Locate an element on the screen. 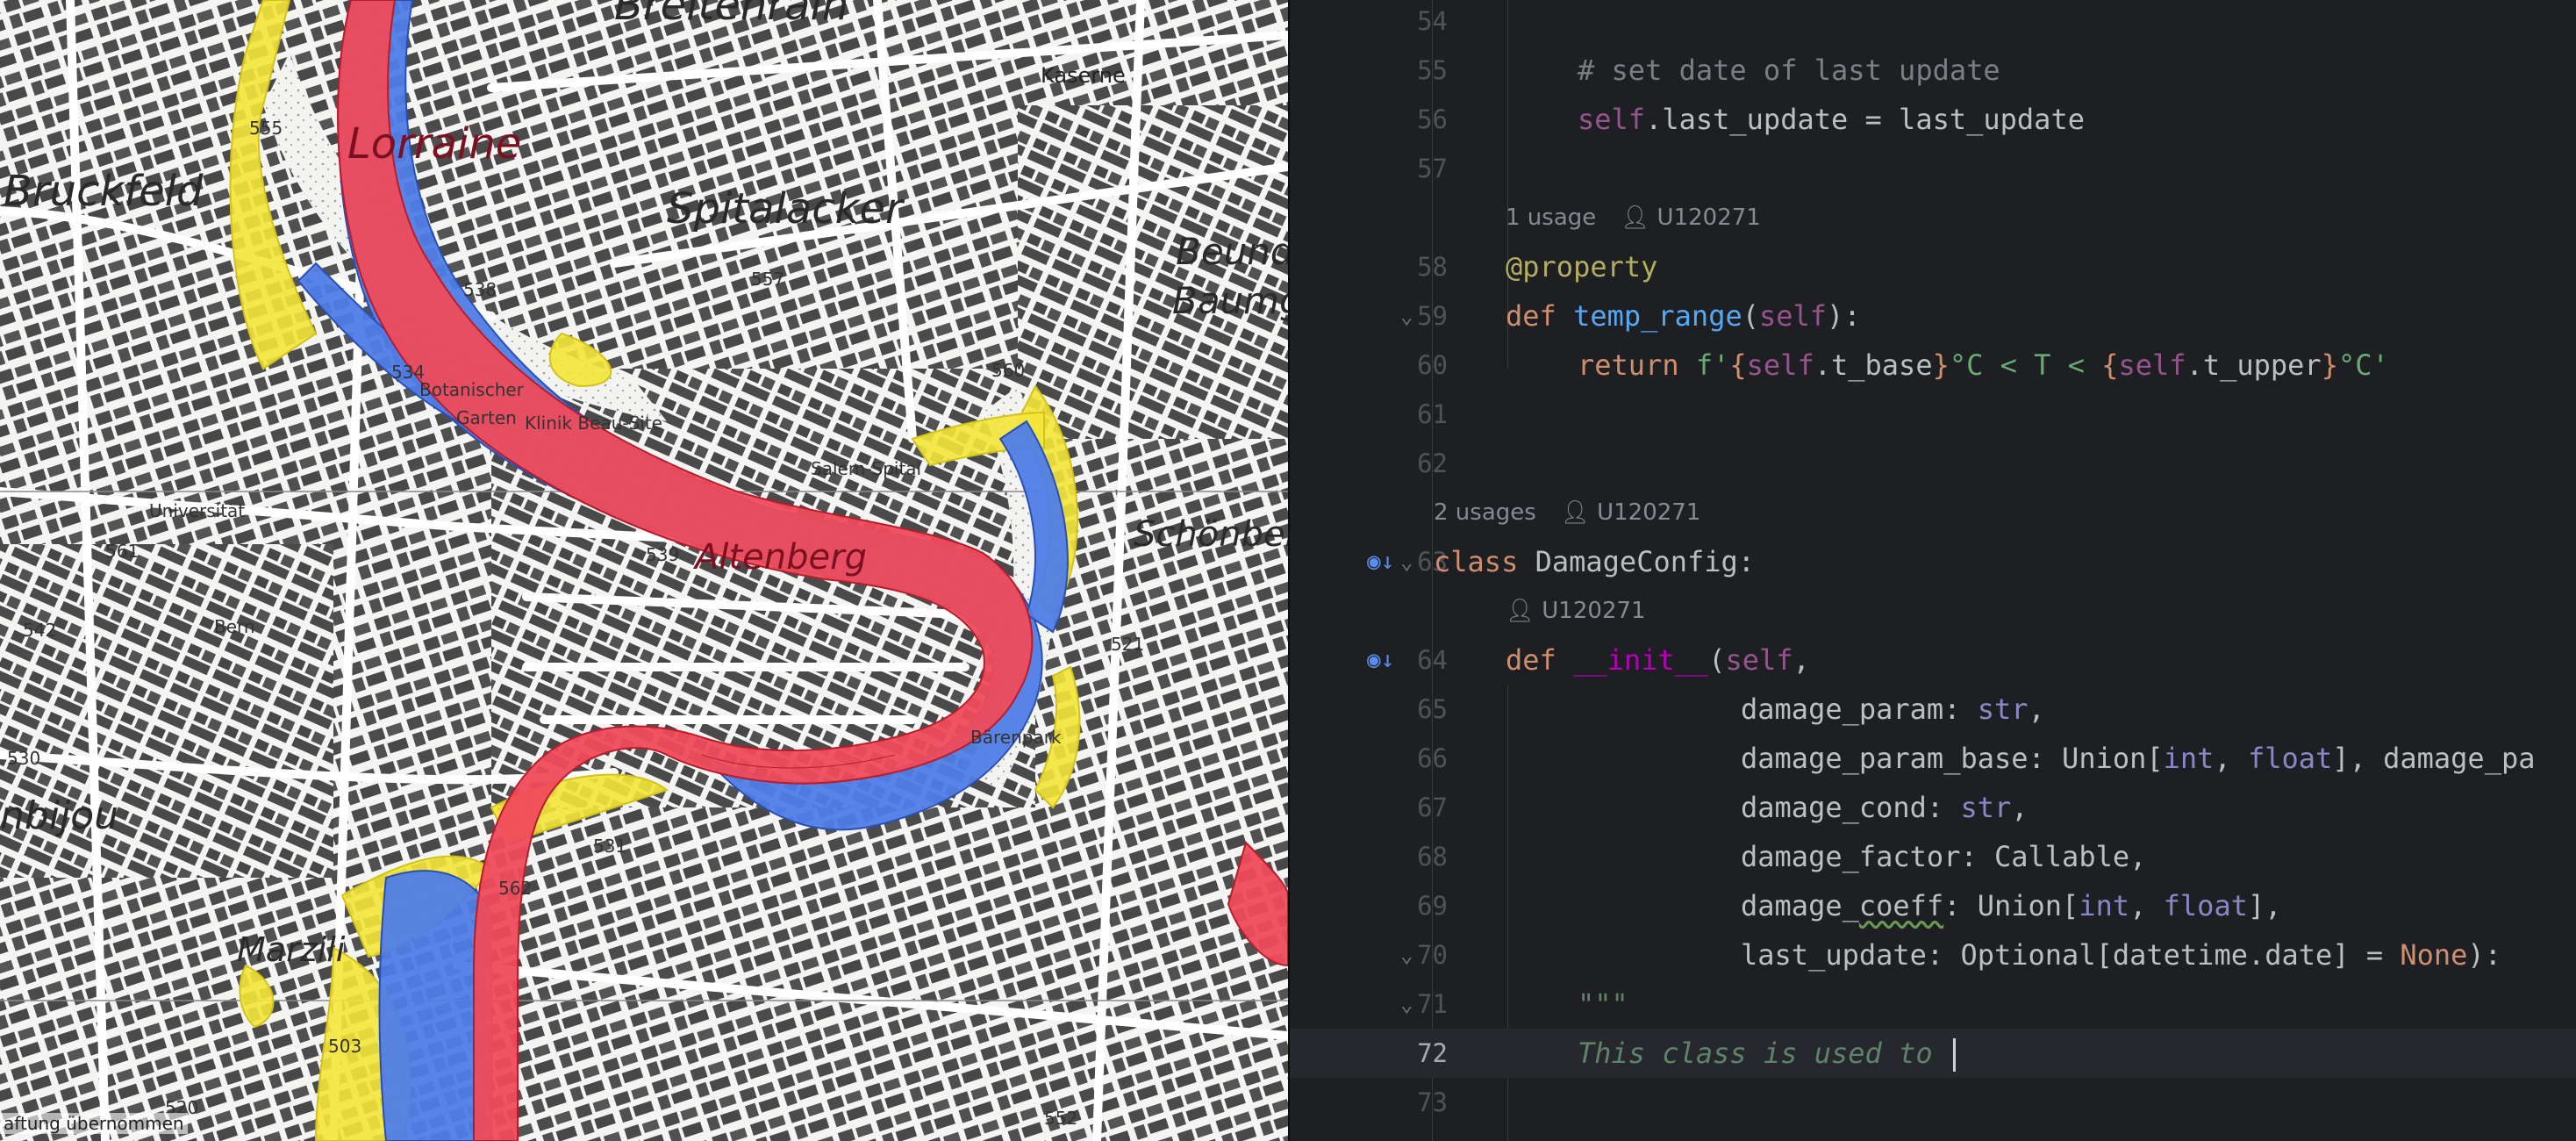  usages-hint: 1 usage 👤︎ U120271 is located at coordinates (1633, 217).